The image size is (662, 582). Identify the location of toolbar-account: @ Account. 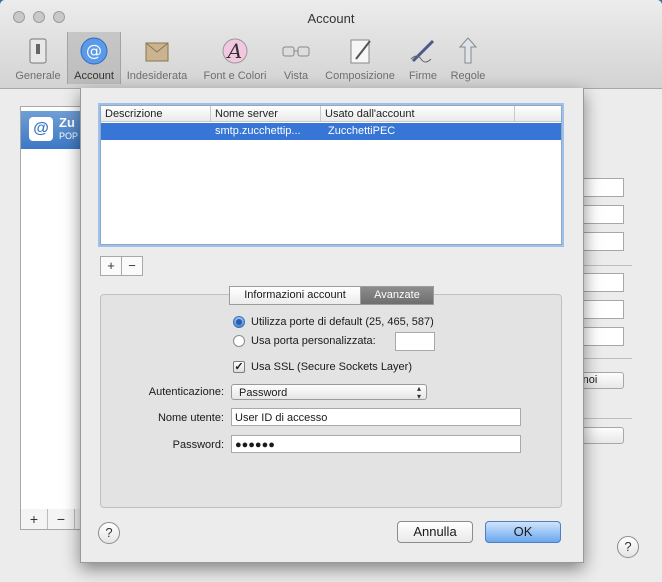
(94, 58).